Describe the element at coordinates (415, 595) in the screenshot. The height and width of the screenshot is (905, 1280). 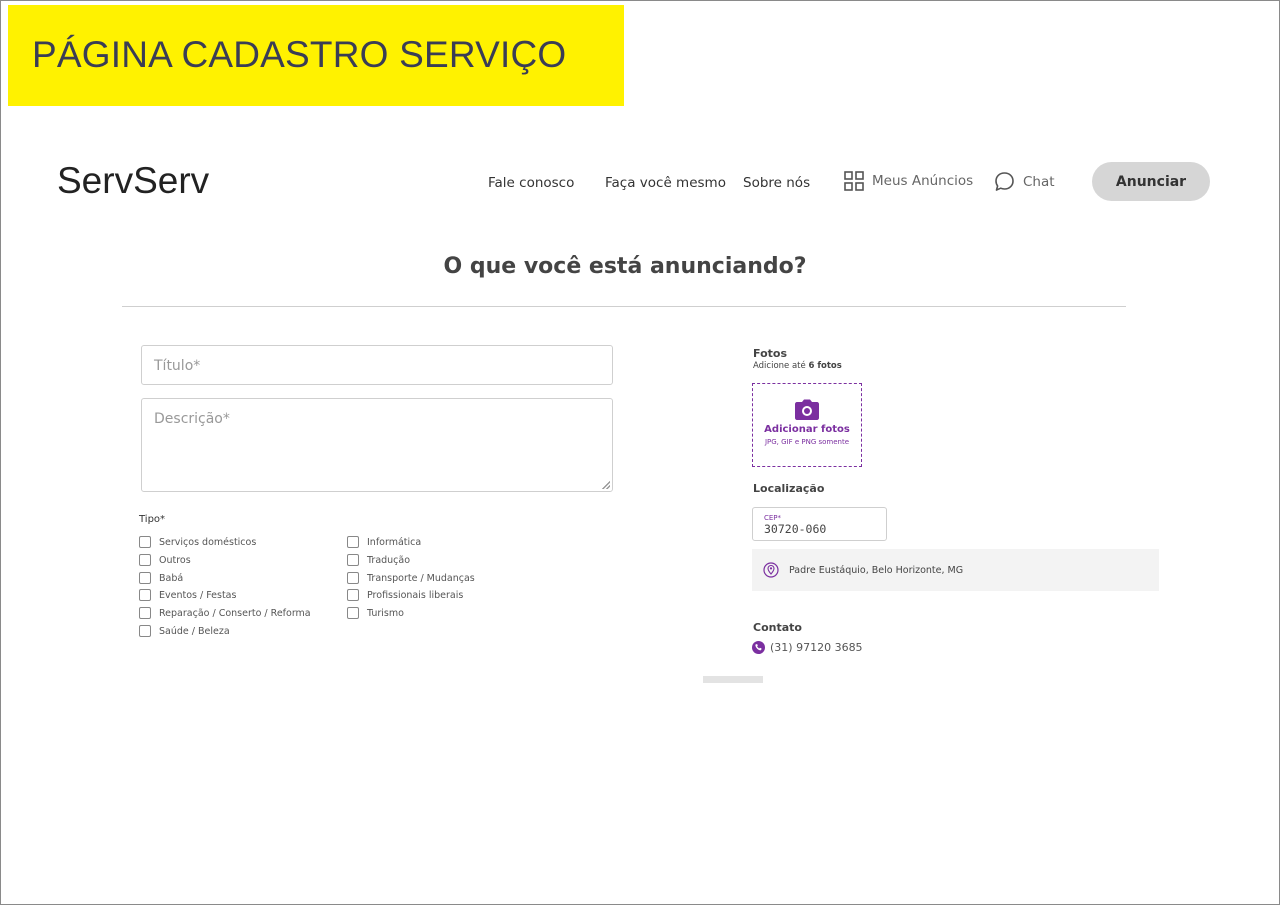
I see `type-option-label: Profissionais liberais` at that location.